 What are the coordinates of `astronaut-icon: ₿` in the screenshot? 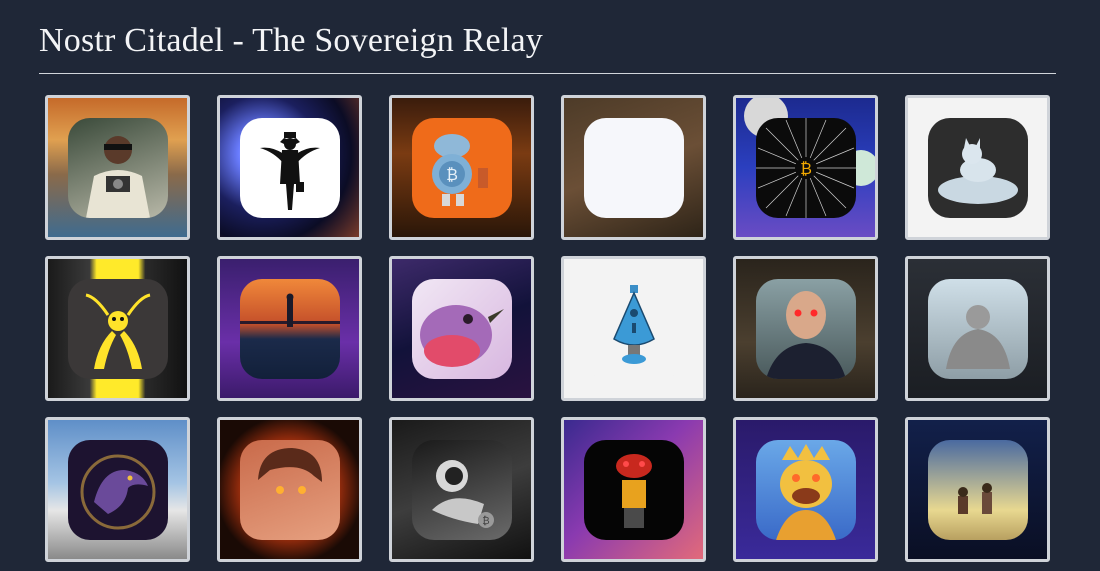 It's located at (463, 494).